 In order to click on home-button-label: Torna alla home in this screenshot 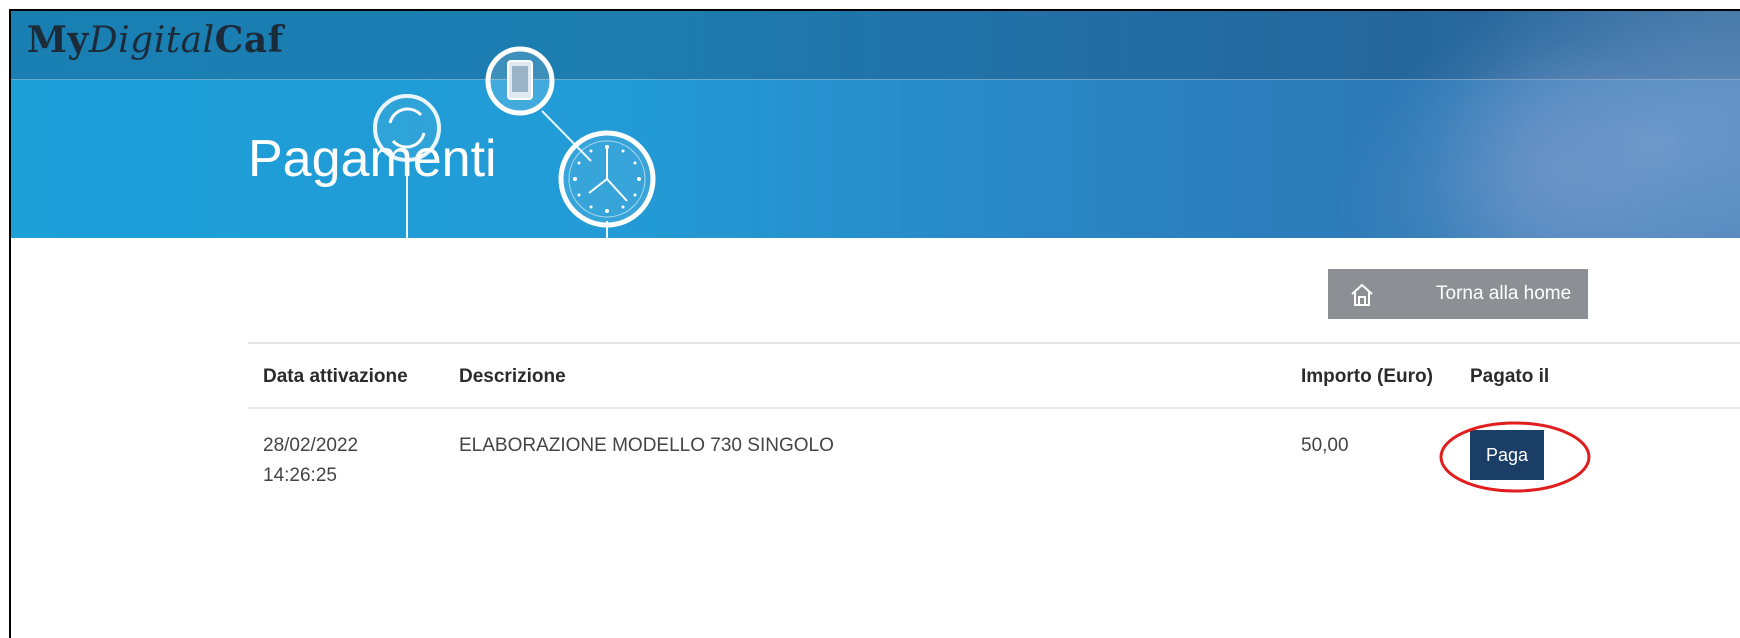, I will do `click(1504, 293)`.